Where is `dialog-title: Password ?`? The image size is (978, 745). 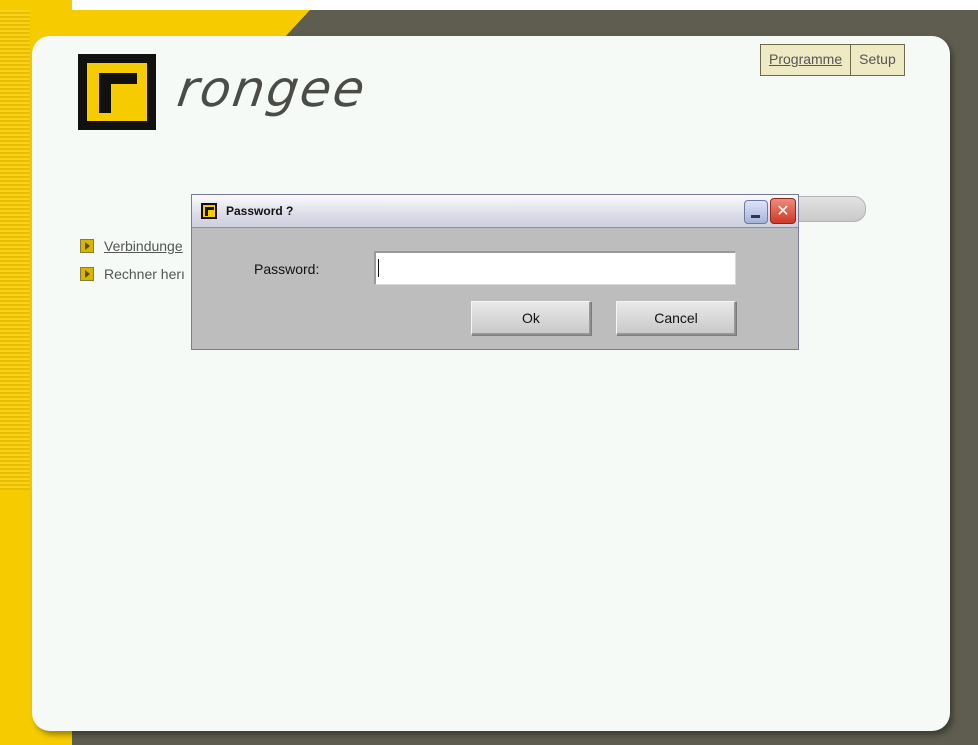
dialog-title: Password ? is located at coordinates (260, 211).